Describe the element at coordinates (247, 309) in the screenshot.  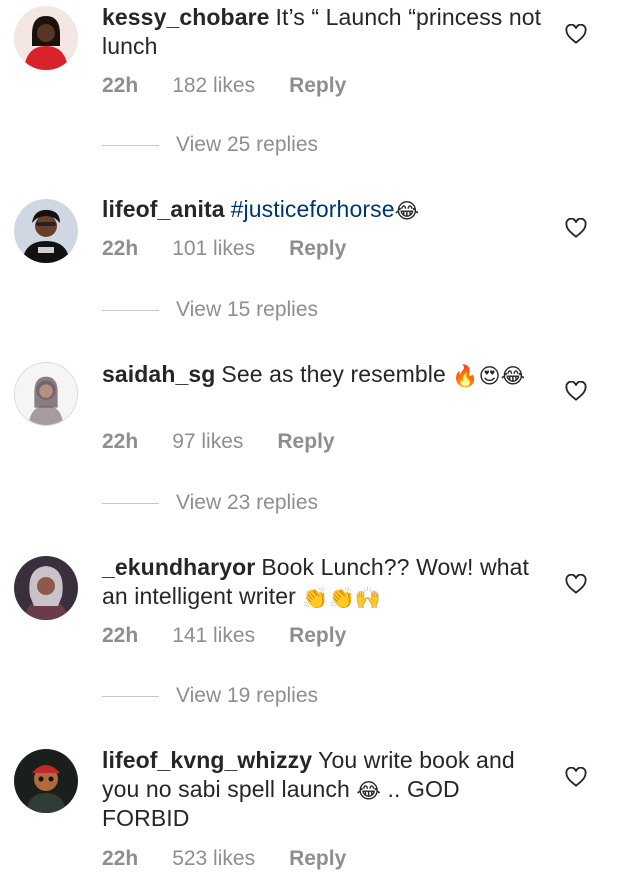
I see `view-replies-label: View 15 replies` at that location.